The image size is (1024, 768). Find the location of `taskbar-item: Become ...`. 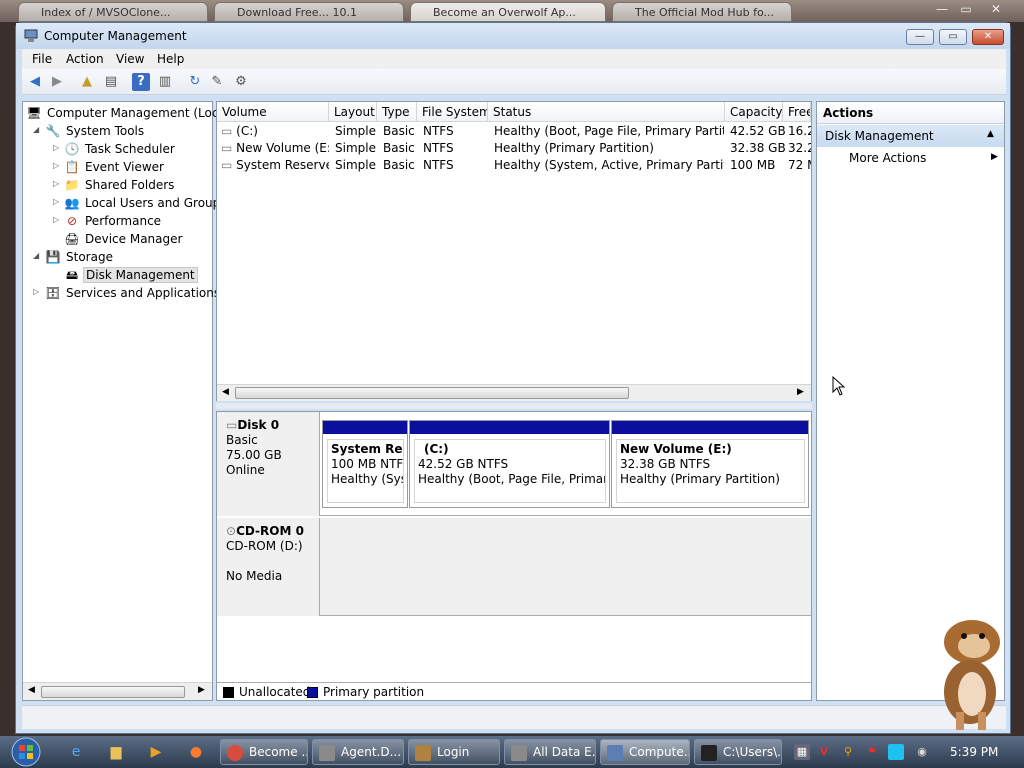

taskbar-item: Become ... is located at coordinates (264, 752).